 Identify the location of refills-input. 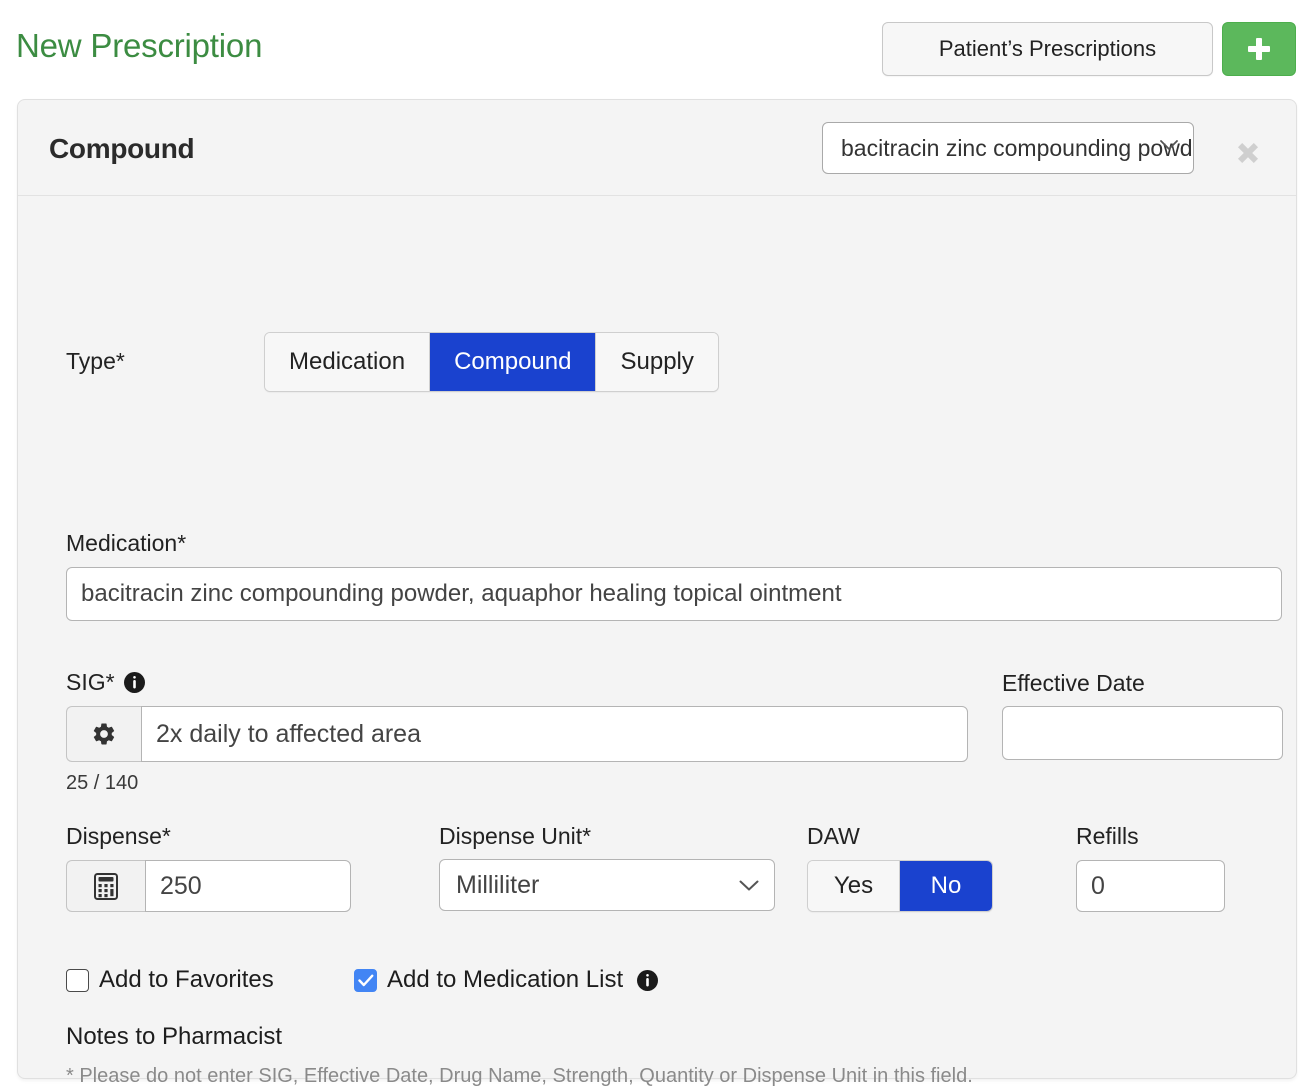
(1150, 886).